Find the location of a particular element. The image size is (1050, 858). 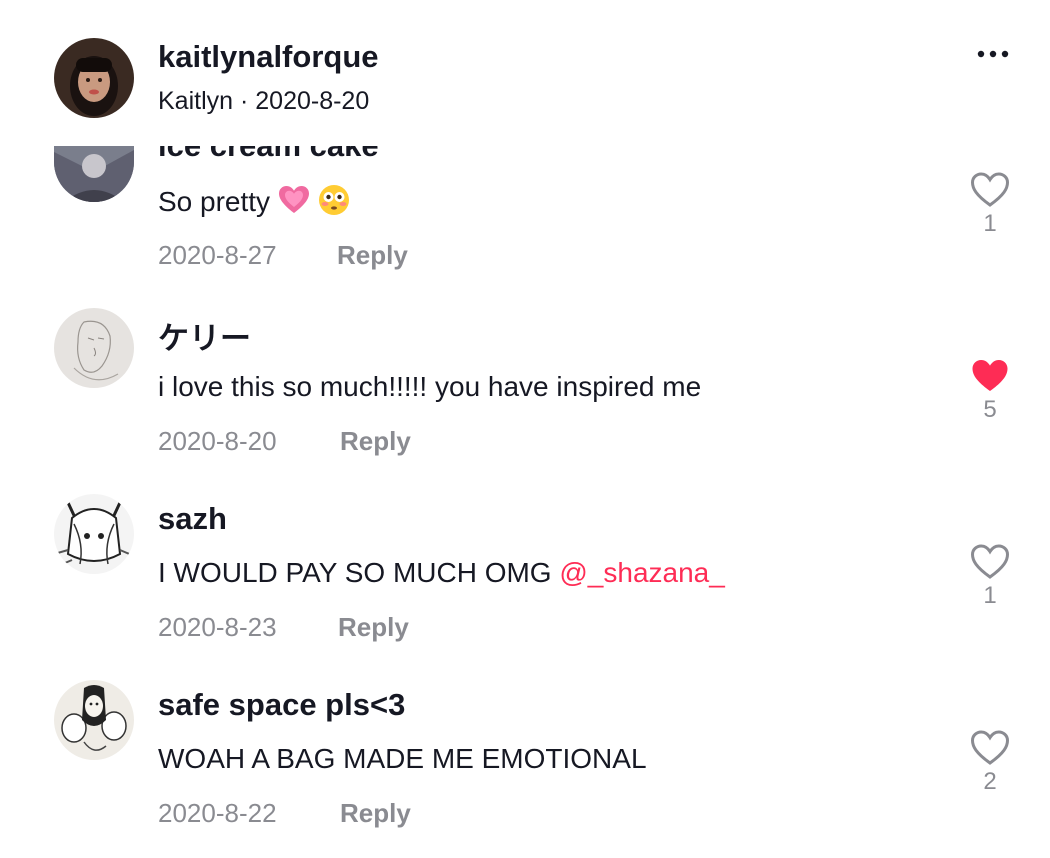

username-3: safe space pls<3 is located at coordinates (281, 705).